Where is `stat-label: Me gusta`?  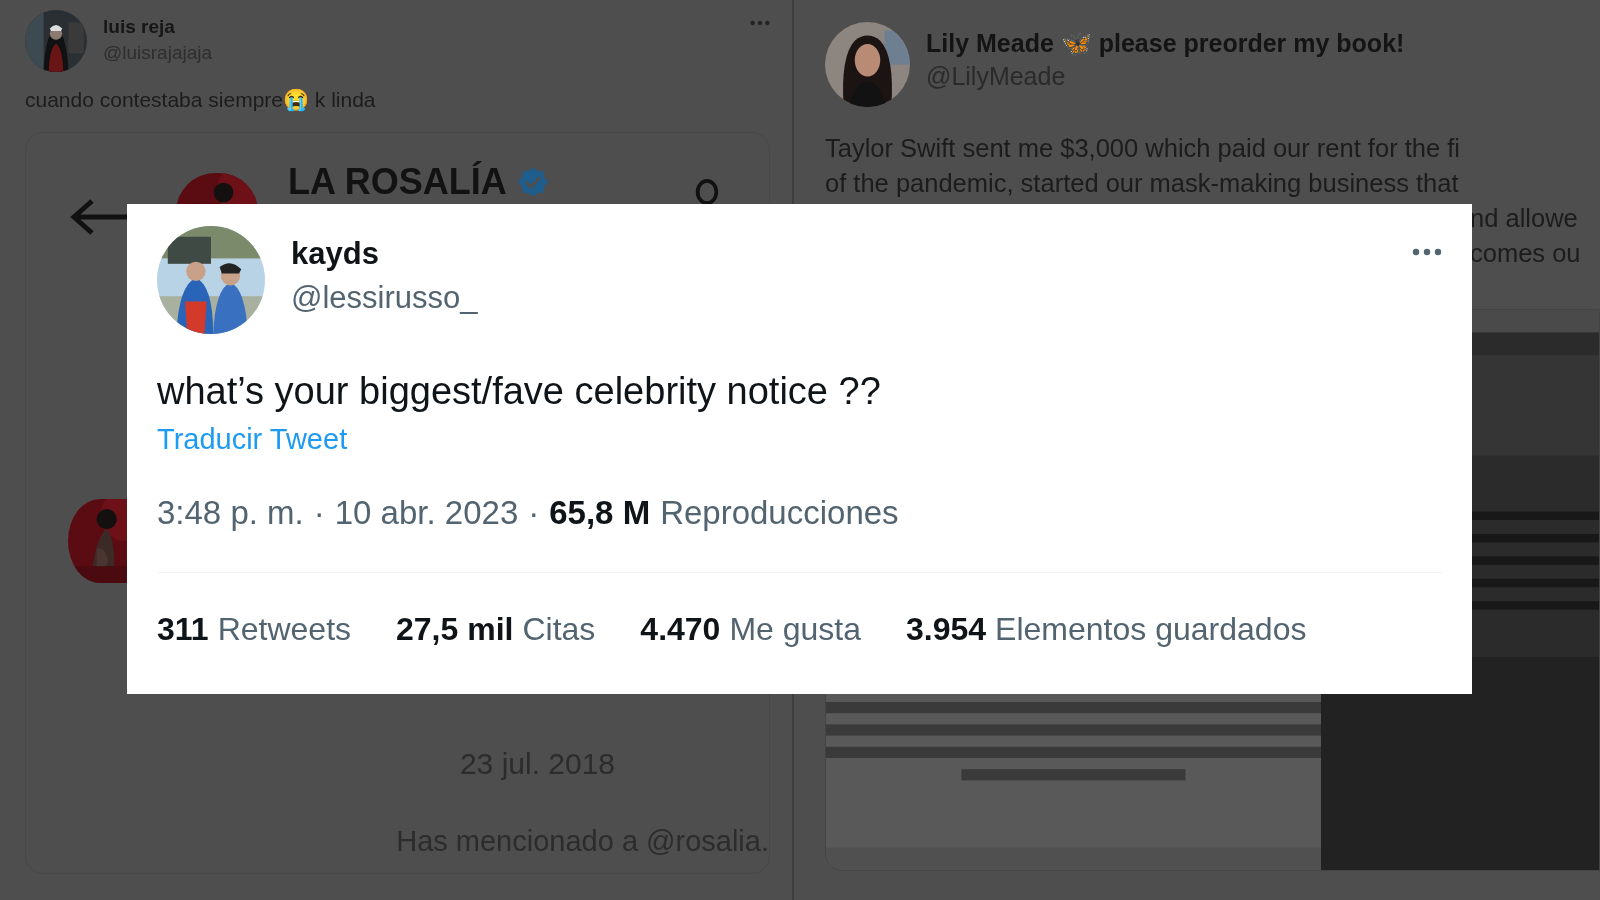 stat-label: Me gusta is located at coordinates (795, 629).